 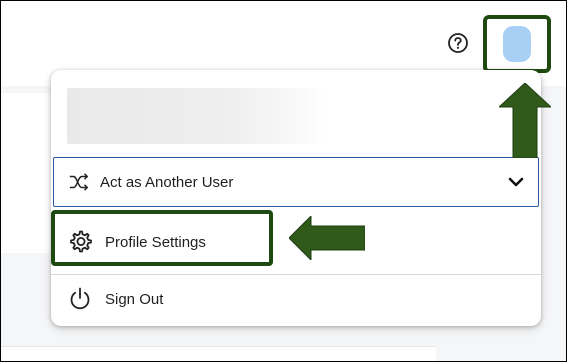 I want to click on profile-settings-highlight-box, so click(x=162, y=238).